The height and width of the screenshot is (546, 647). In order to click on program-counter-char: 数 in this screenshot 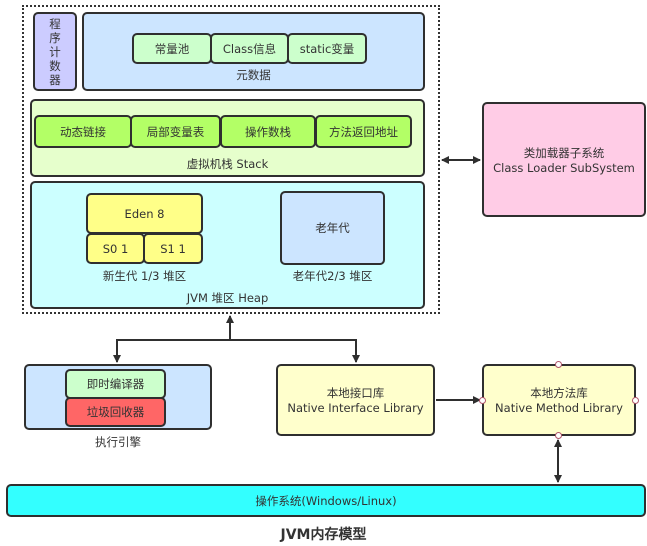, I will do `click(55, 65)`.